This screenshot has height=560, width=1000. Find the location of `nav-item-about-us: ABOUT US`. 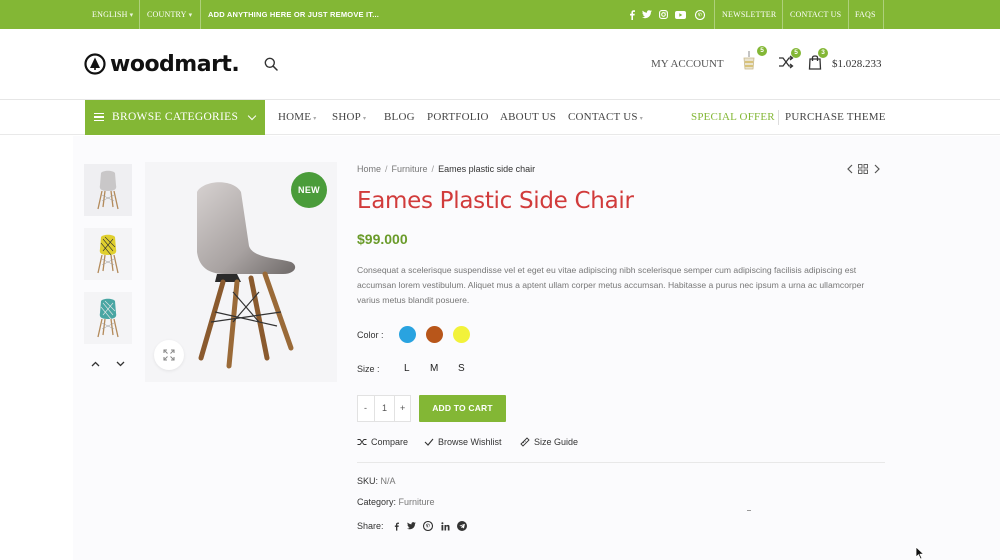

nav-item-about-us: ABOUT US is located at coordinates (528, 117).